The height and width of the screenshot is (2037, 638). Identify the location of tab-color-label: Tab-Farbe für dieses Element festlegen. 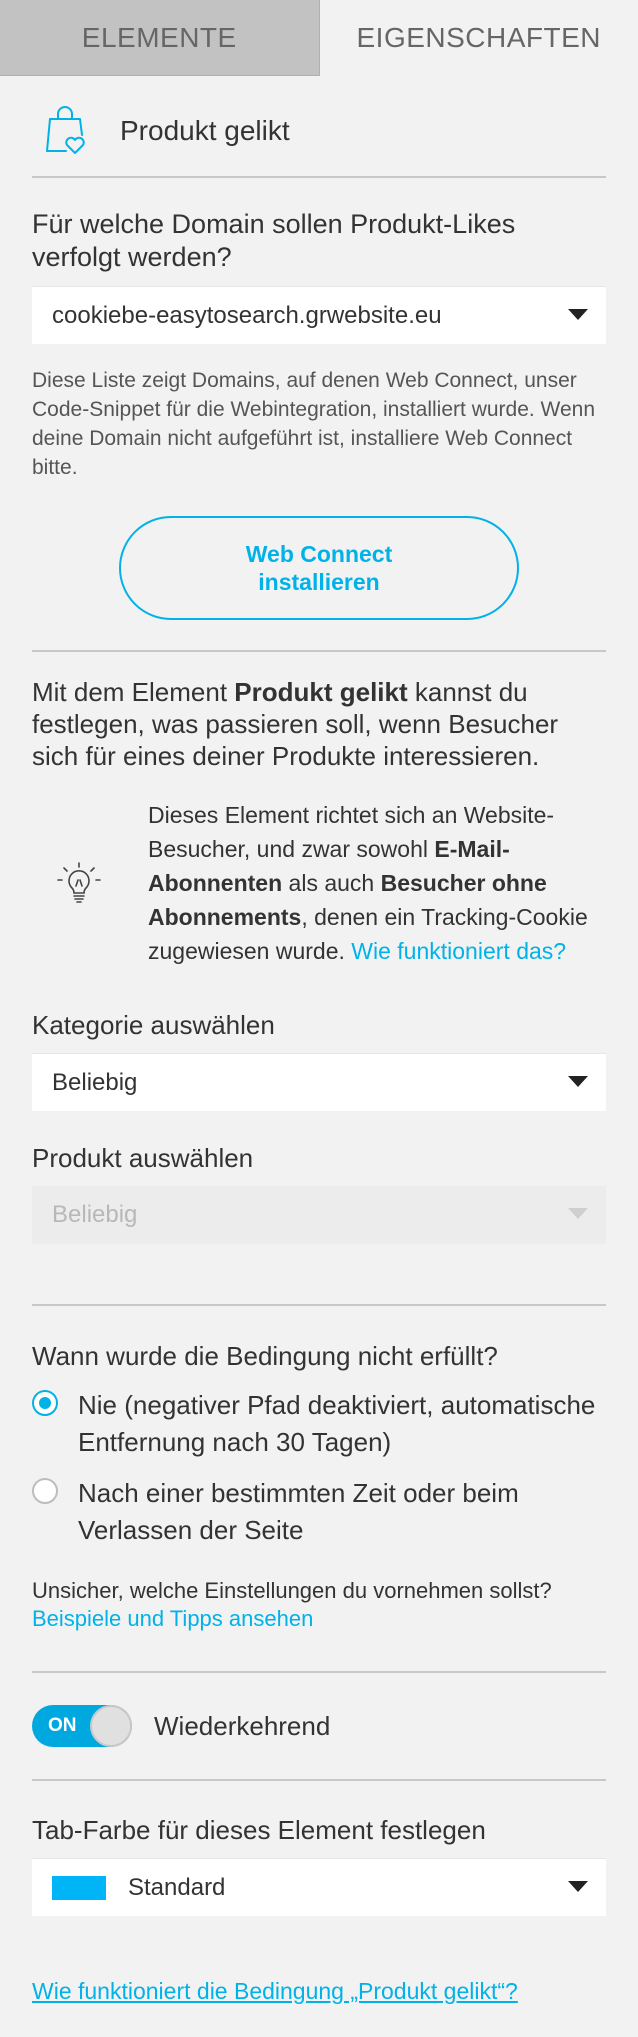
(259, 1830).